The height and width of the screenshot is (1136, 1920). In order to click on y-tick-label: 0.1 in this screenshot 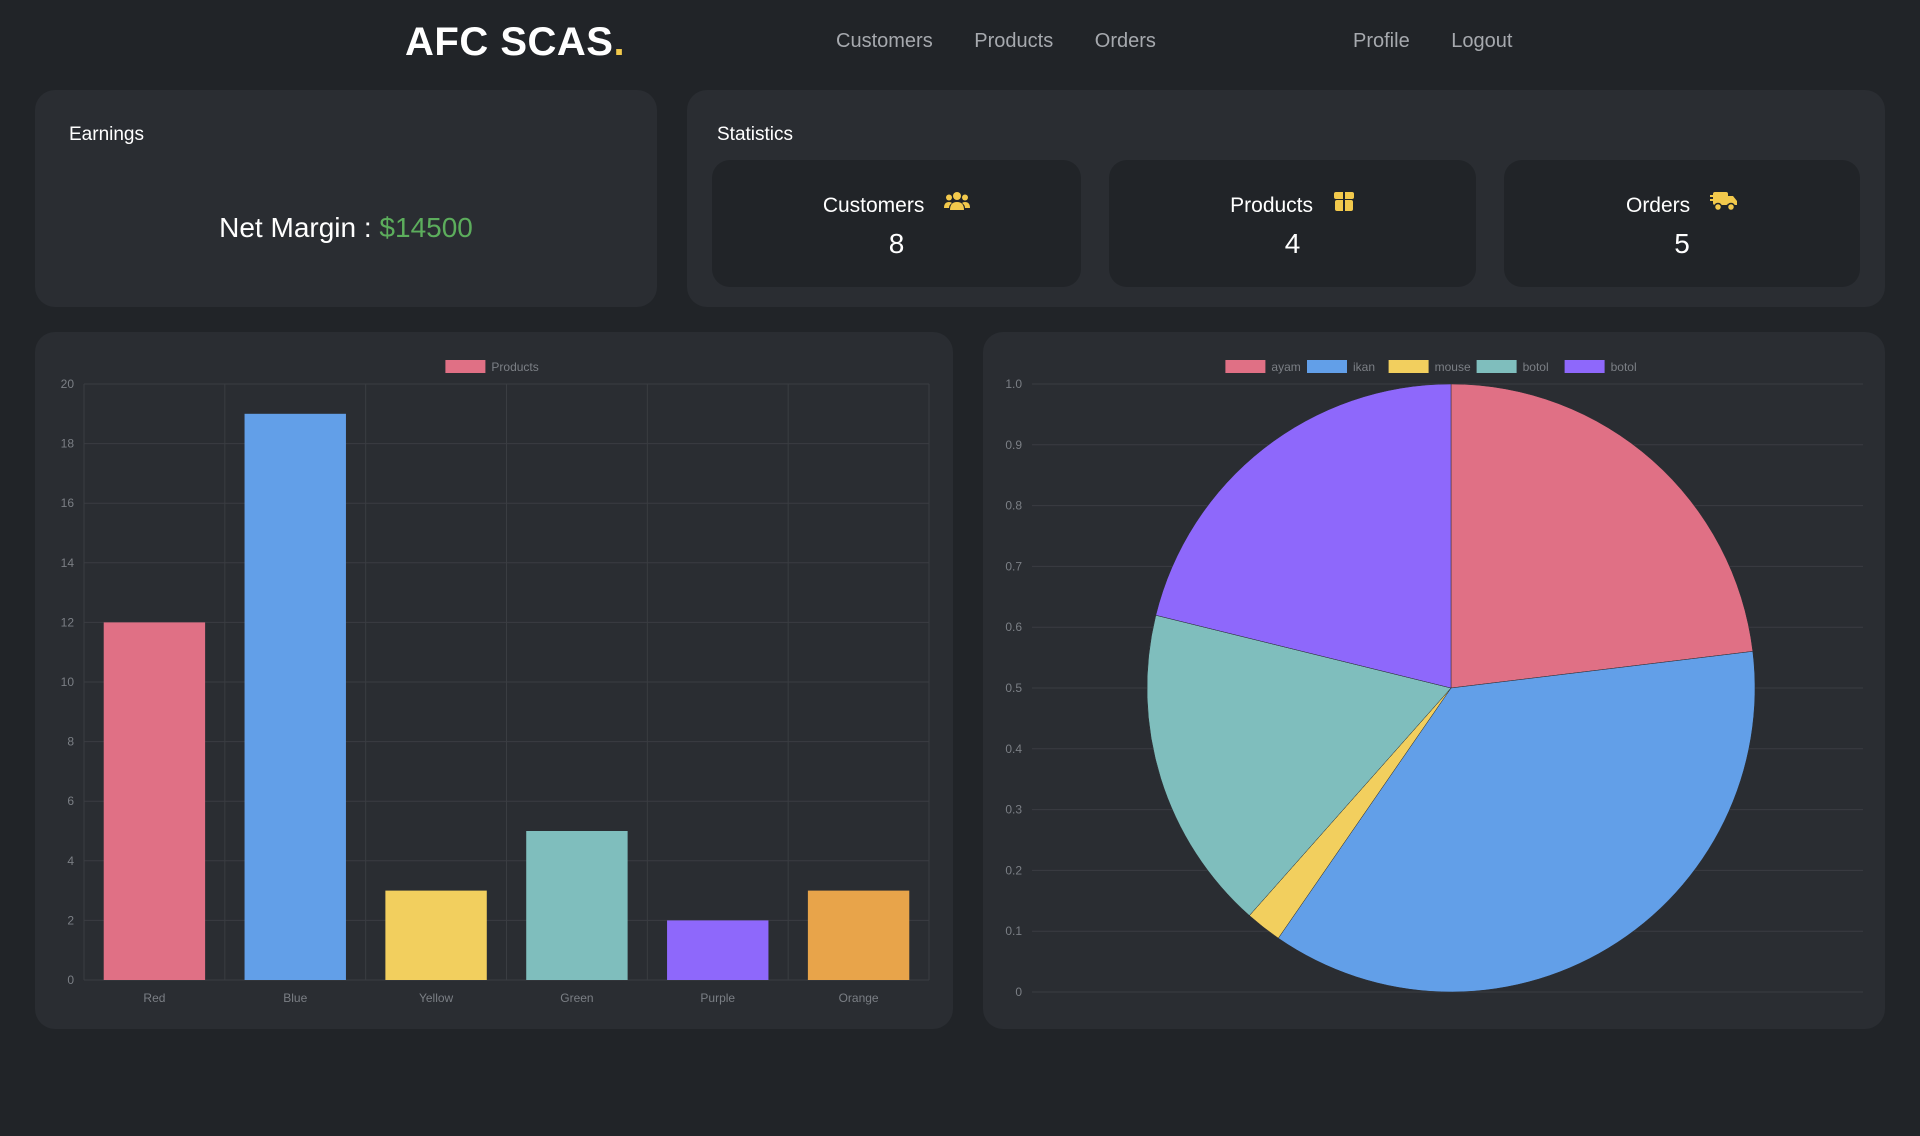, I will do `click(1013, 931)`.